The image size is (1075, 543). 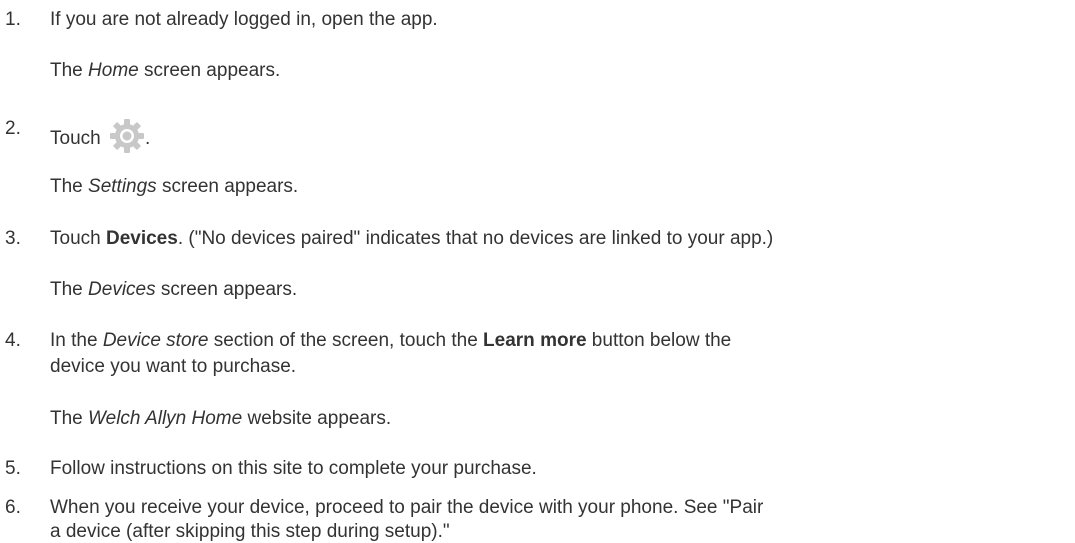 What do you see at coordinates (100, 136) in the screenshot?
I see `step-text: Touch .` at bounding box center [100, 136].